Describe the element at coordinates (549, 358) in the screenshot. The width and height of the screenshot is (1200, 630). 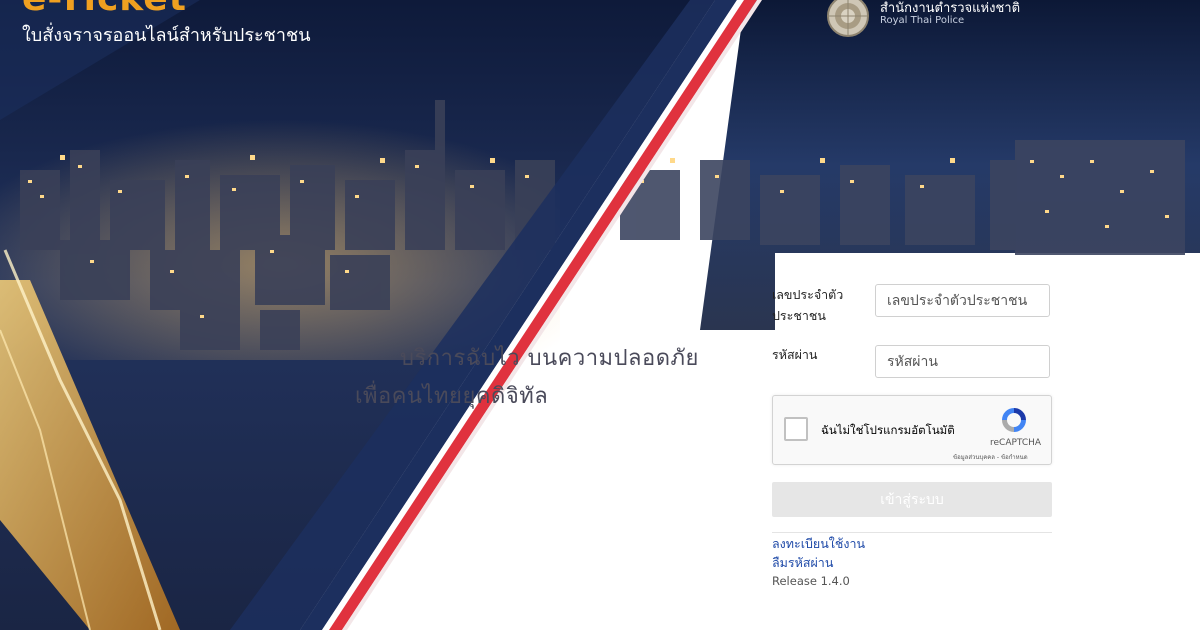
I see `slogan-line-1: บริการฉับไว บนความปลอดภัย` at that location.